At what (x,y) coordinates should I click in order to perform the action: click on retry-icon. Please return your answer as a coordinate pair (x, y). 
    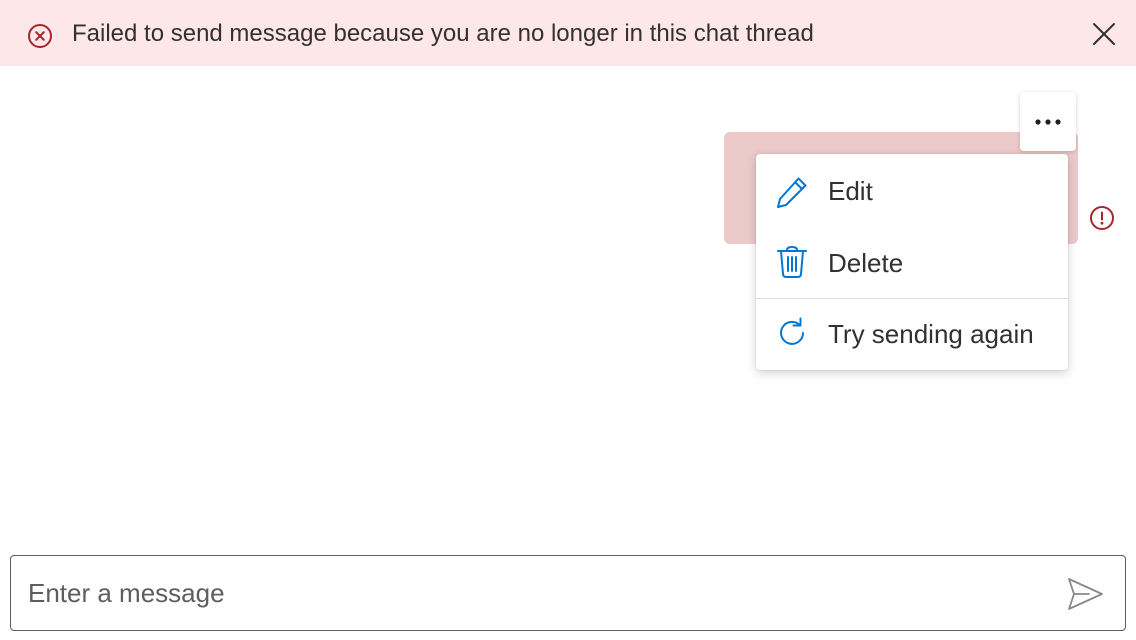
    Looking at the image, I should click on (792, 333).